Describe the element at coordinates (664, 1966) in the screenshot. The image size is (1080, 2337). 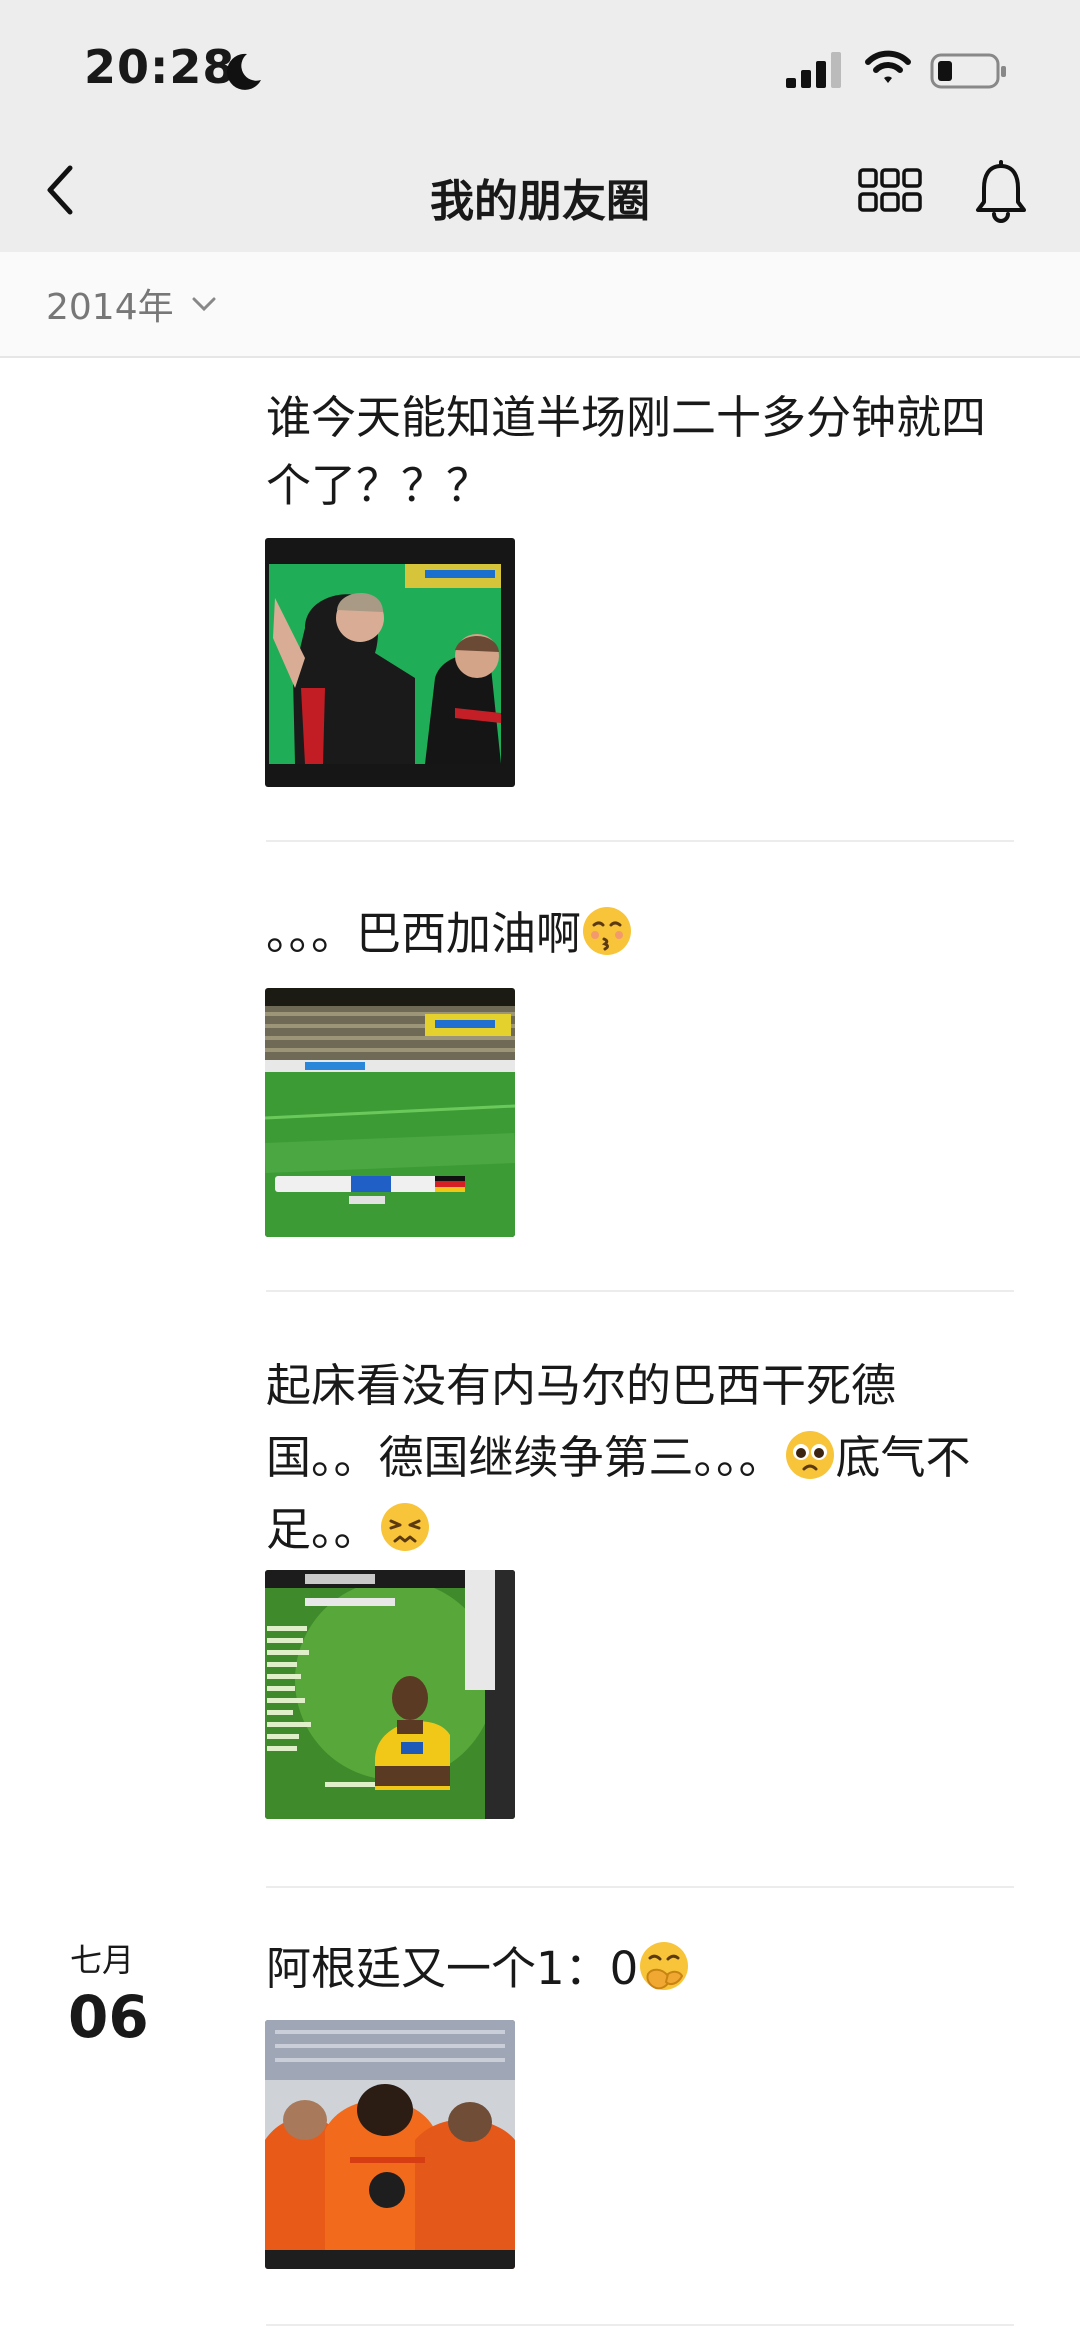
I see `face-with-hand-over-mouth-emoji-icon` at that location.